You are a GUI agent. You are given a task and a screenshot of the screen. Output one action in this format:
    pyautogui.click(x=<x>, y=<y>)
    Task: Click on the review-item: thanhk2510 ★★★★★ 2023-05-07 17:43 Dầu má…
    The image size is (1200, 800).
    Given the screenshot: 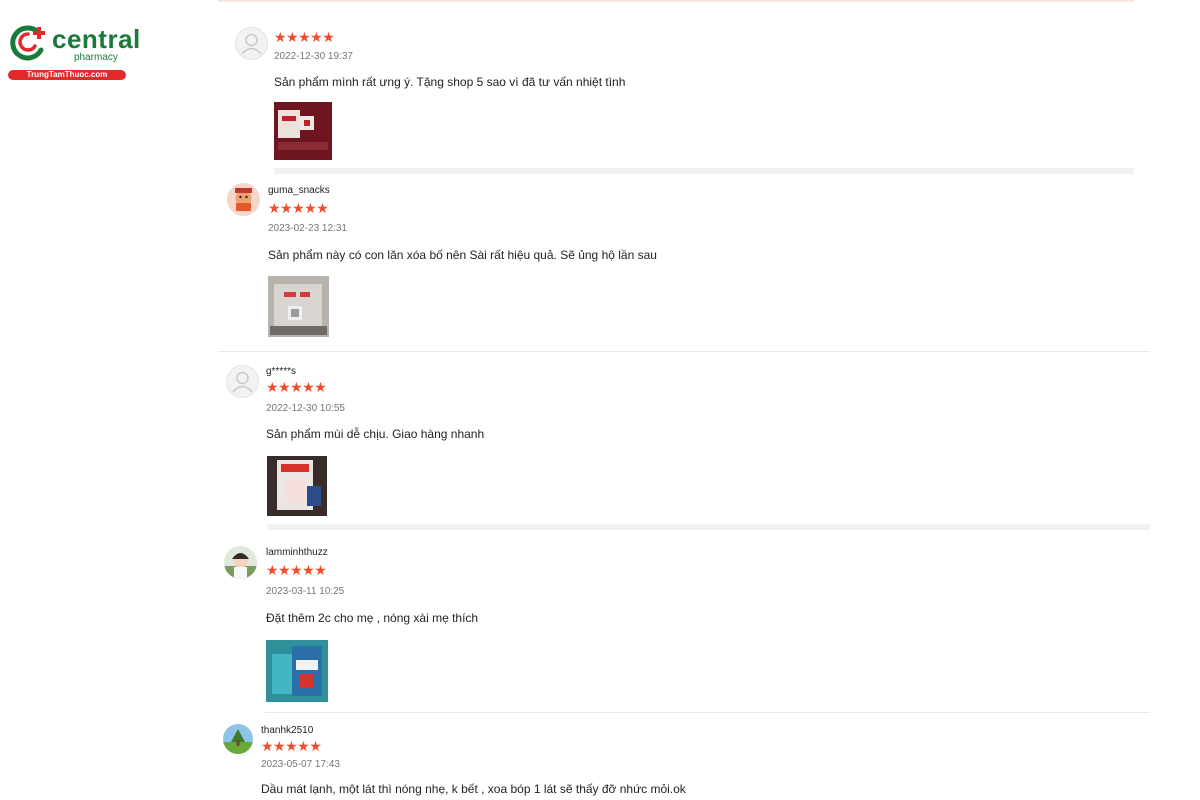 What is the action you would take?
    pyautogui.click(x=686, y=762)
    